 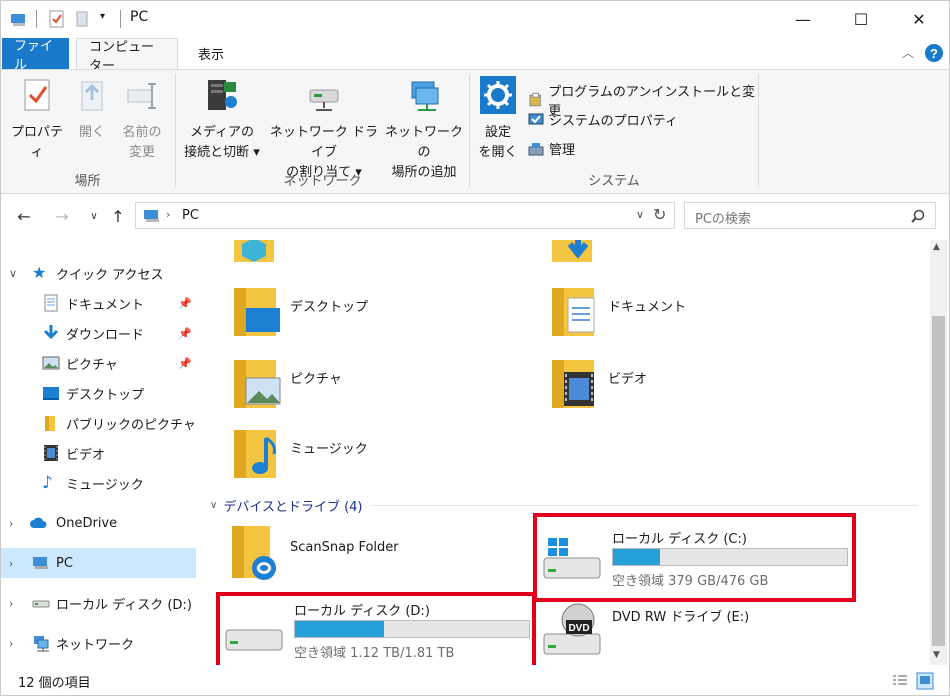 What do you see at coordinates (475, 19) in the screenshot?
I see `title-bar: ▾ PC — ☐ ✕` at bounding box center [475, 19].